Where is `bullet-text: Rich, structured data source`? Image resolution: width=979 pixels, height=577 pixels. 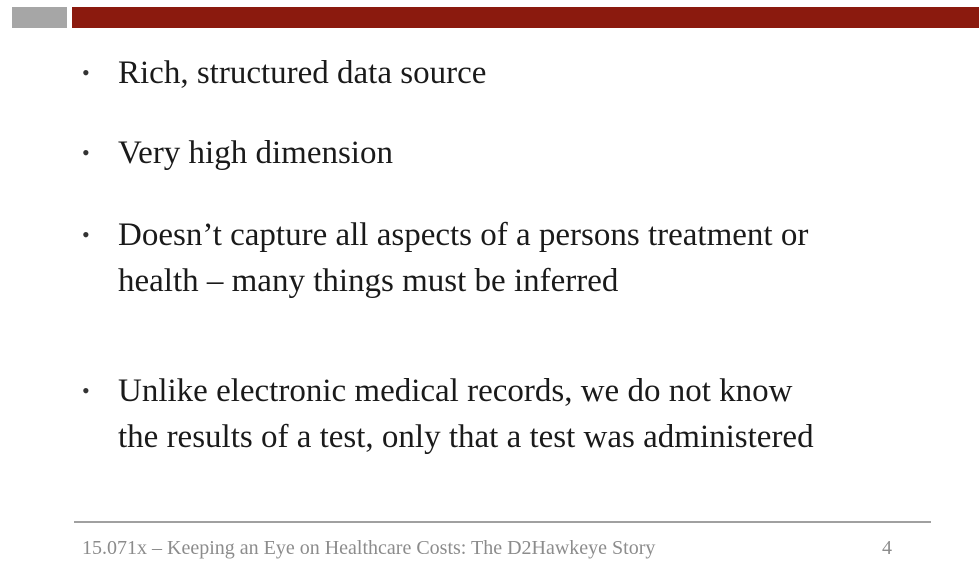
bullet-text: Rich, structured data source is located at coordinates (302, 73).